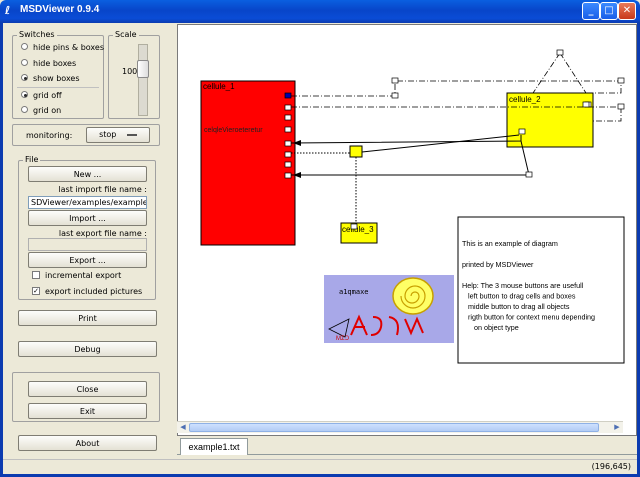  Describe the element at coordinates (320, 466) in the screenshot. I see `status-bar: (196,645)` at that location.